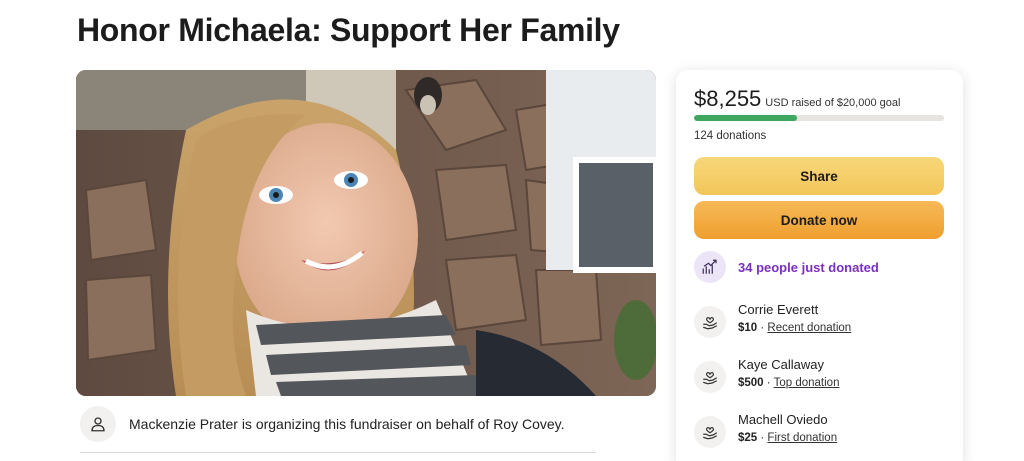 Image resolution: width=1024 pixels, height=461 pixels. Describe the element at coordinates (809, 328) in the screenshot. I see `donor-tag-link: Recent donation` at that location.